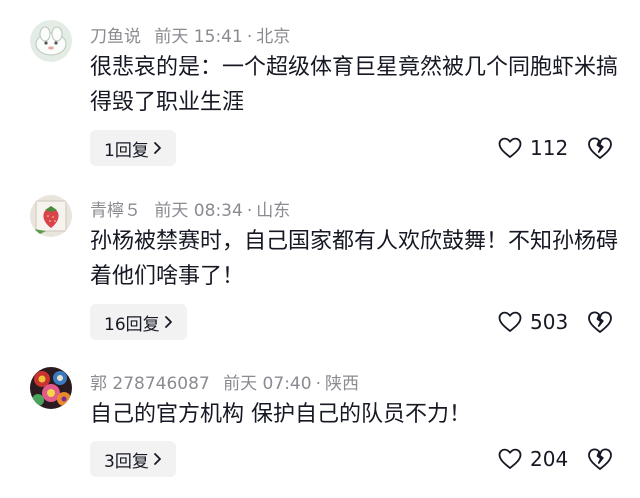 This screenshot has height=498, width=640. I want to click on username: 郭 278746087, so click(150, 384).